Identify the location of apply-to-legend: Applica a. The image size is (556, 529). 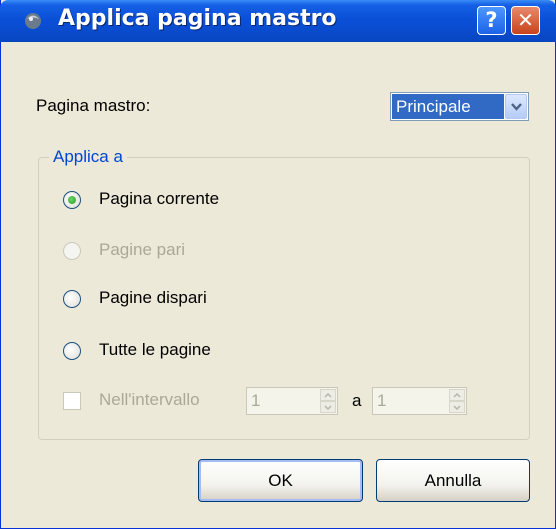
(88, 157).